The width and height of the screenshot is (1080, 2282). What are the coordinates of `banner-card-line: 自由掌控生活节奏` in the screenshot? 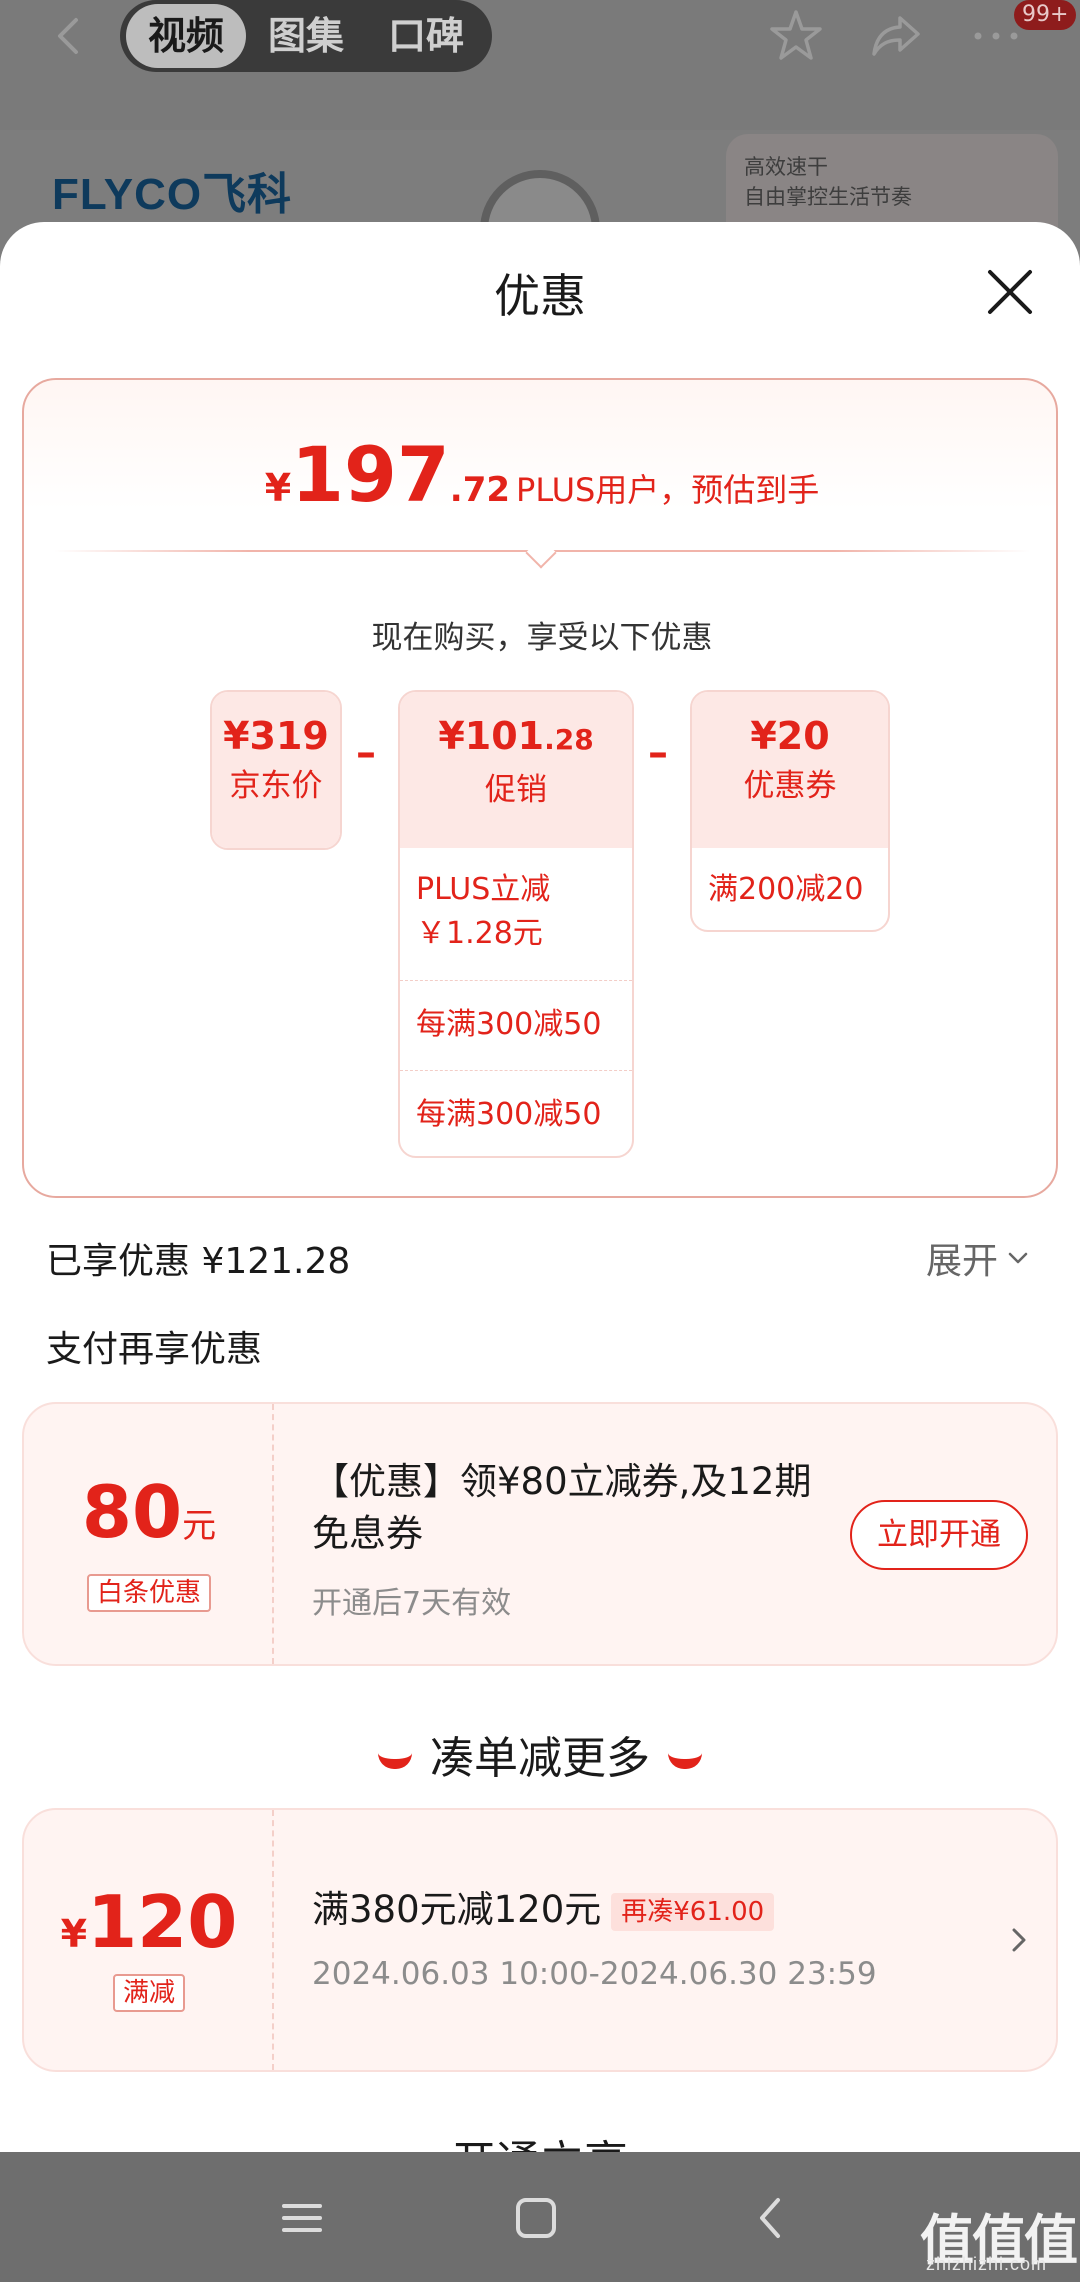 It's located at (828, 197).